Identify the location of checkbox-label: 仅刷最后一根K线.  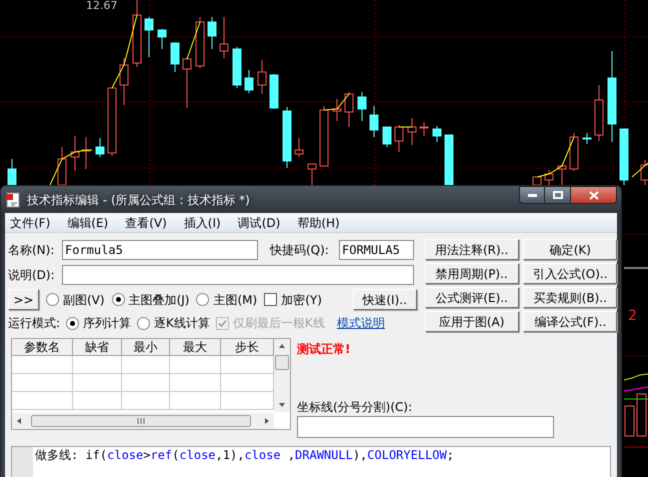
(278, 323).